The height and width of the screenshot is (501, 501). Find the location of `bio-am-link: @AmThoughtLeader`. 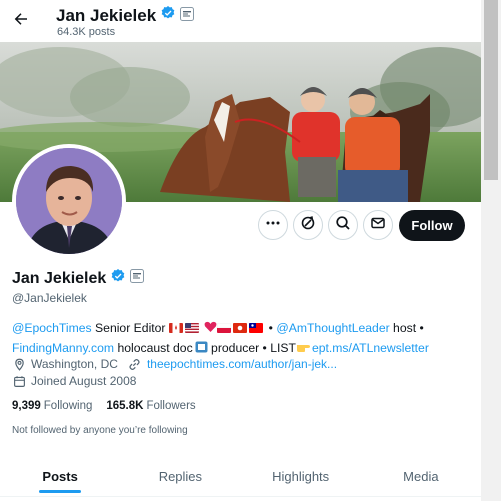

bio-am-link: @AmThoughtLeader is located at coordinates (332, 328).